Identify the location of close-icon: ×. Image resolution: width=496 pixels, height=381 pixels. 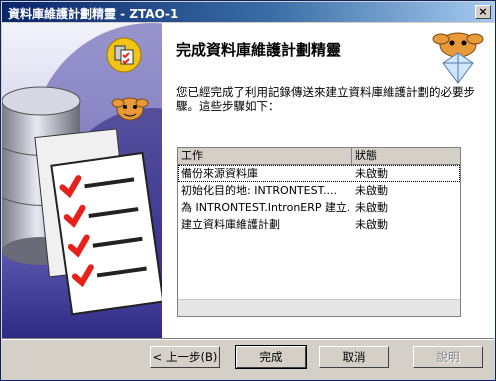
(483, 11).